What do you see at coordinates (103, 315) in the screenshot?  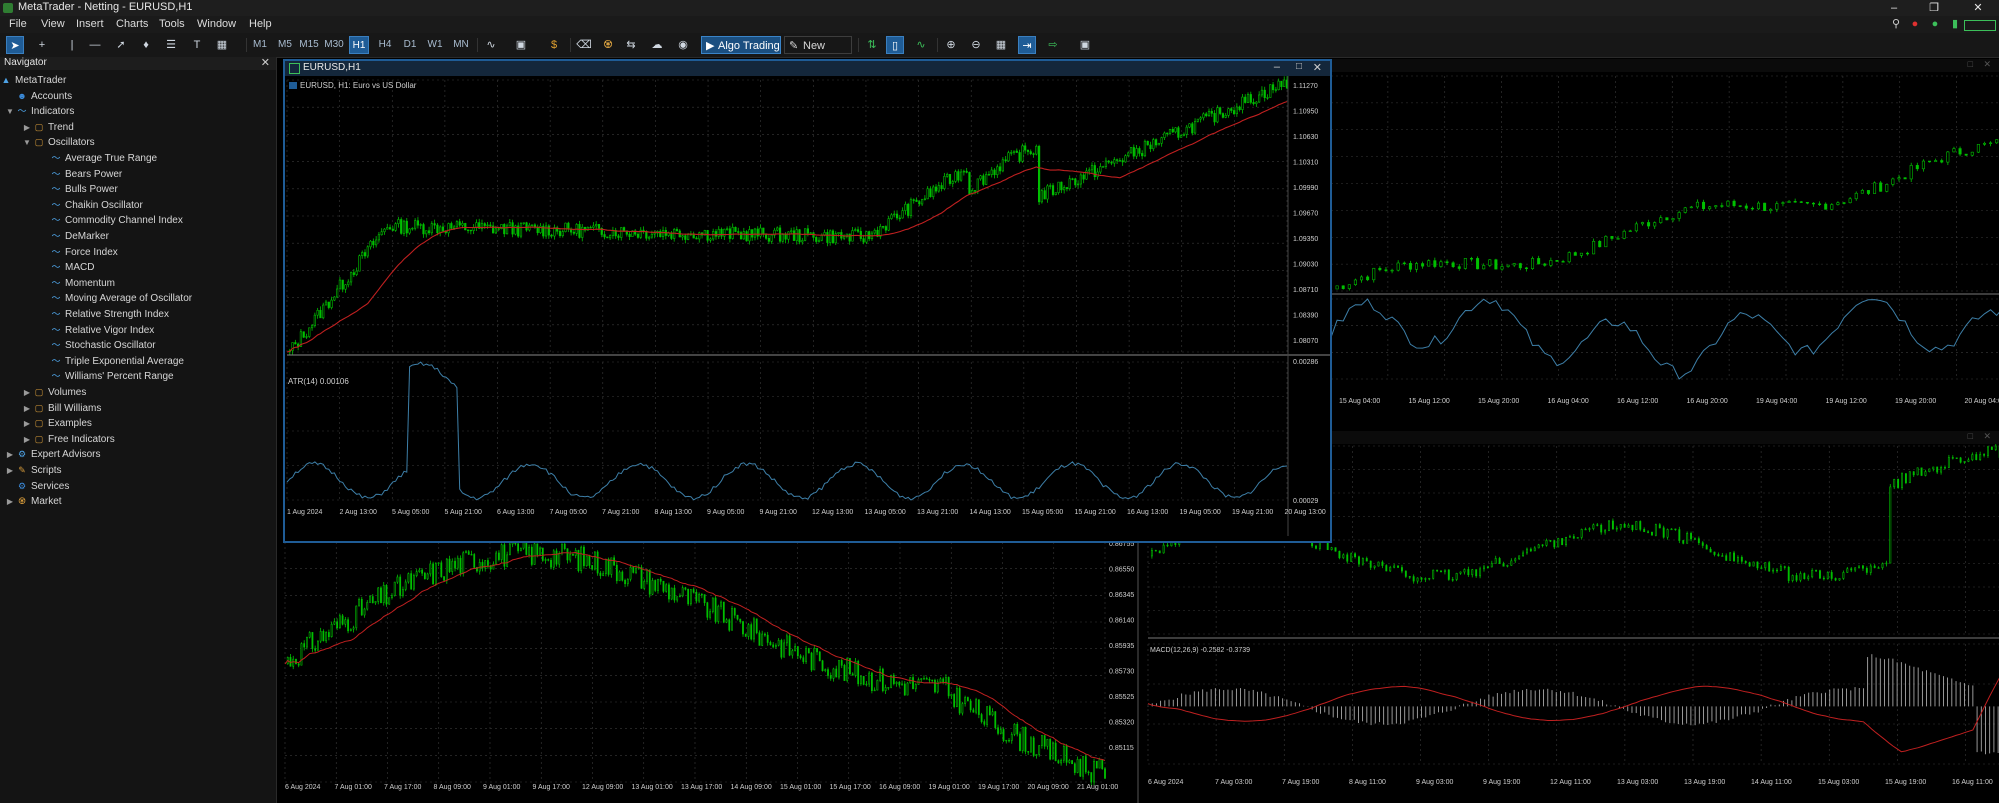 I see `navigator-item: 〜 Relative Strength Index` at bounding box center [103, 315].